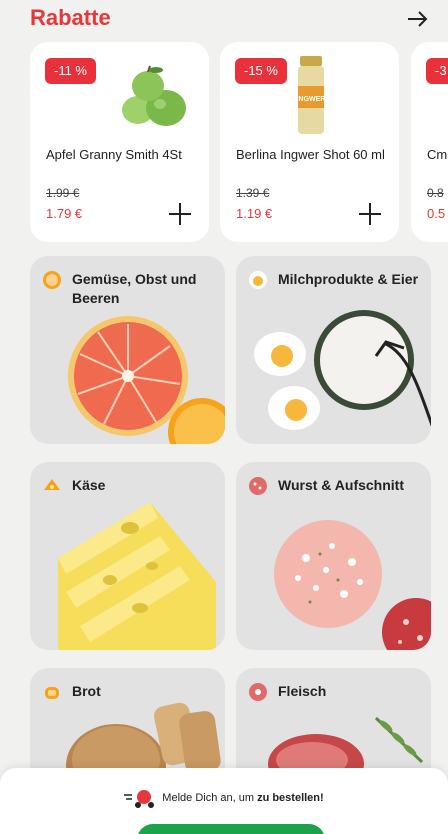  I want to click on login-link: zu bestellen!, so click(290, 798).